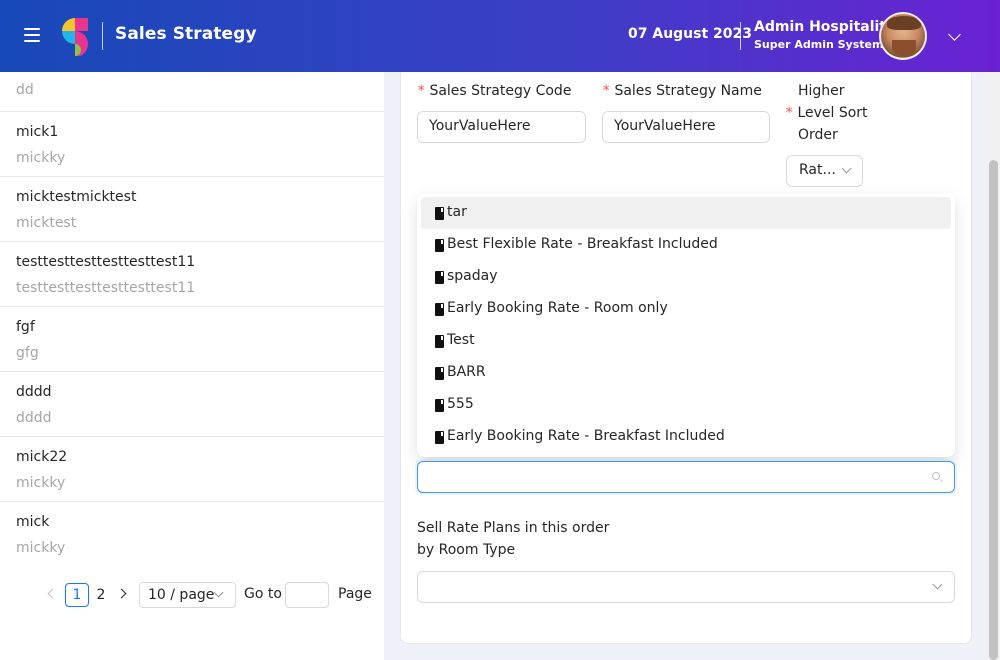 This screenshot has width=1000, height=660. What do you see at coordinates (686, 341) in the screenshot?
I see `dropdown-option: Test` at bounding box center [686, 341].